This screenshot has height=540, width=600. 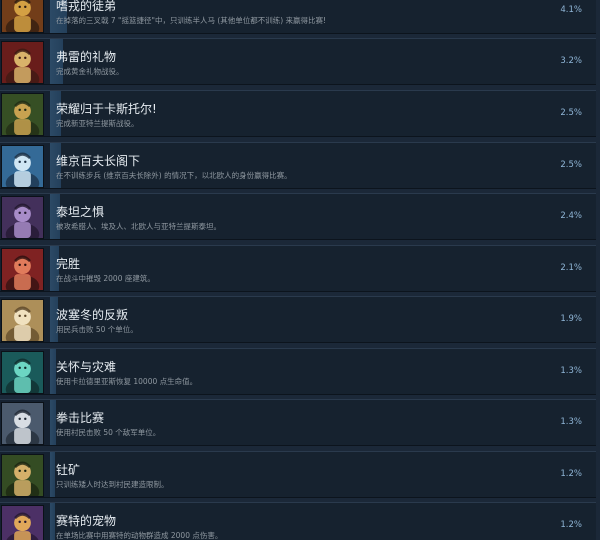 I want to click on militia-icon, so click(x=22, y=320).